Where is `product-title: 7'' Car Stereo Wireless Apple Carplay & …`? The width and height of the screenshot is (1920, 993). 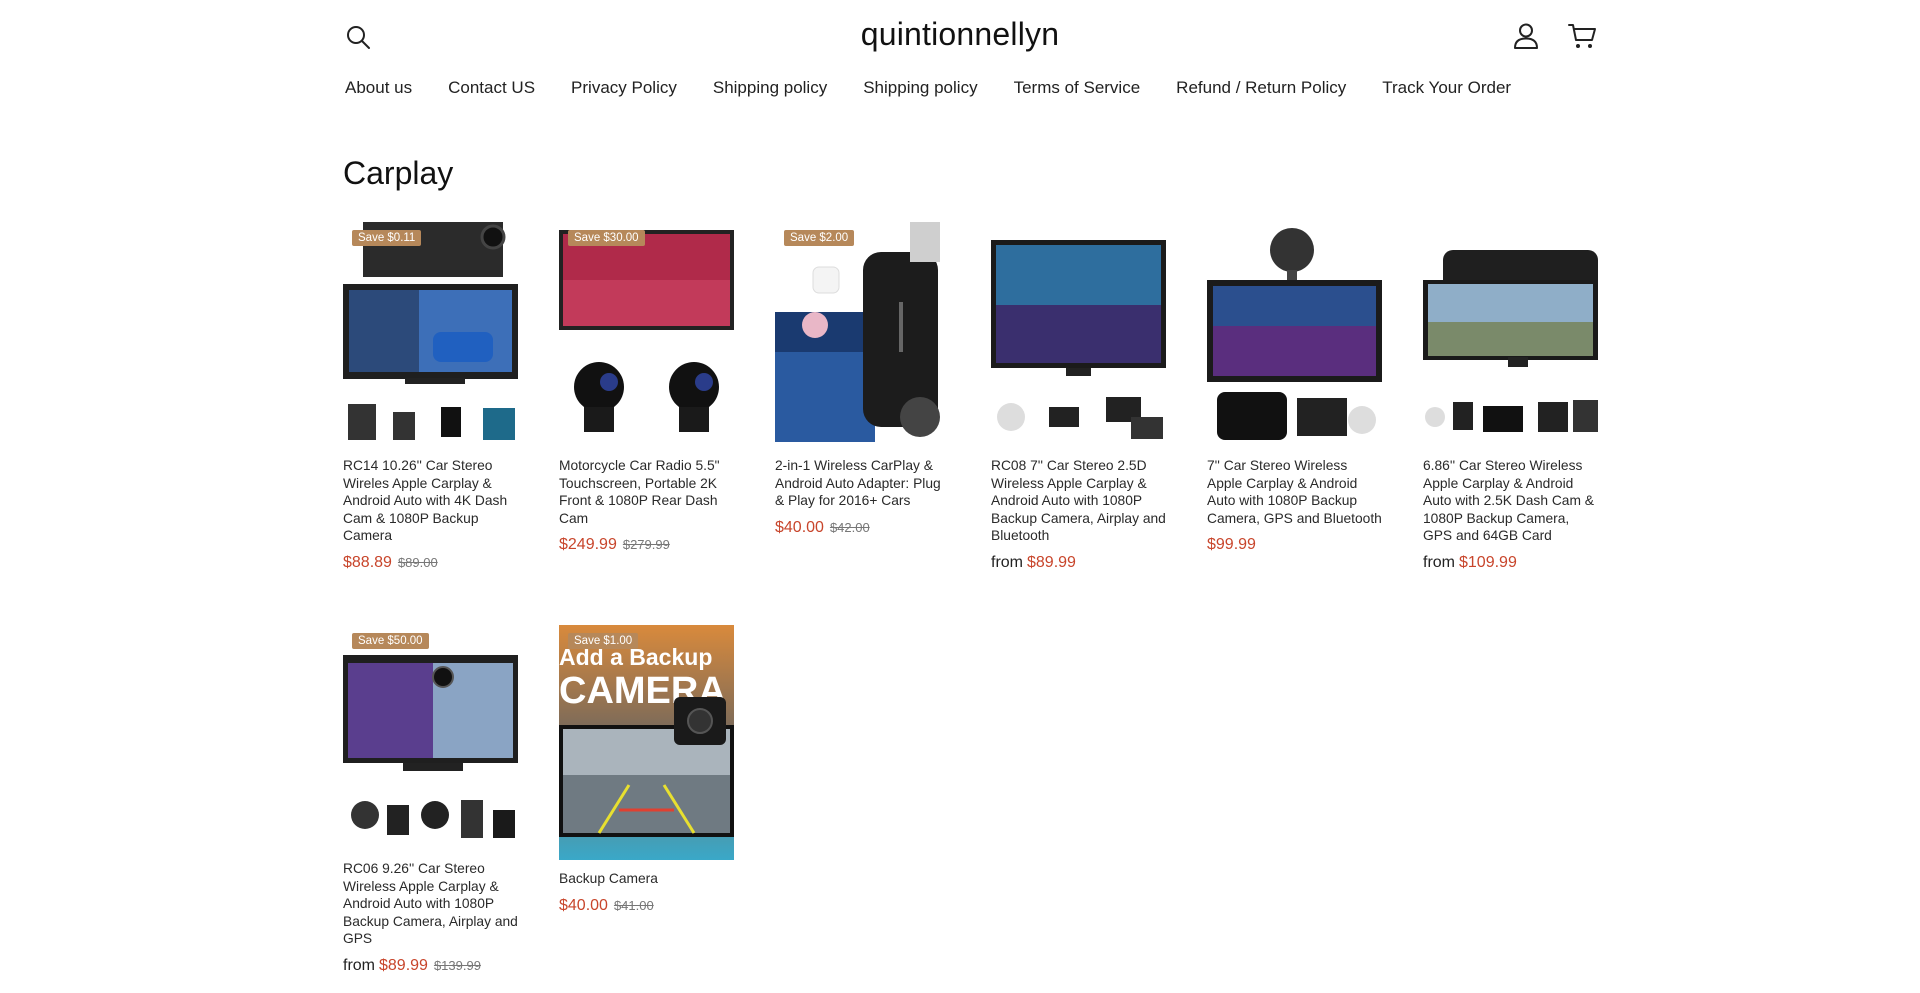 product-title: 7'' Car Stereo Wireless Apple Carplay & … is located at coordinates (1294, 492).